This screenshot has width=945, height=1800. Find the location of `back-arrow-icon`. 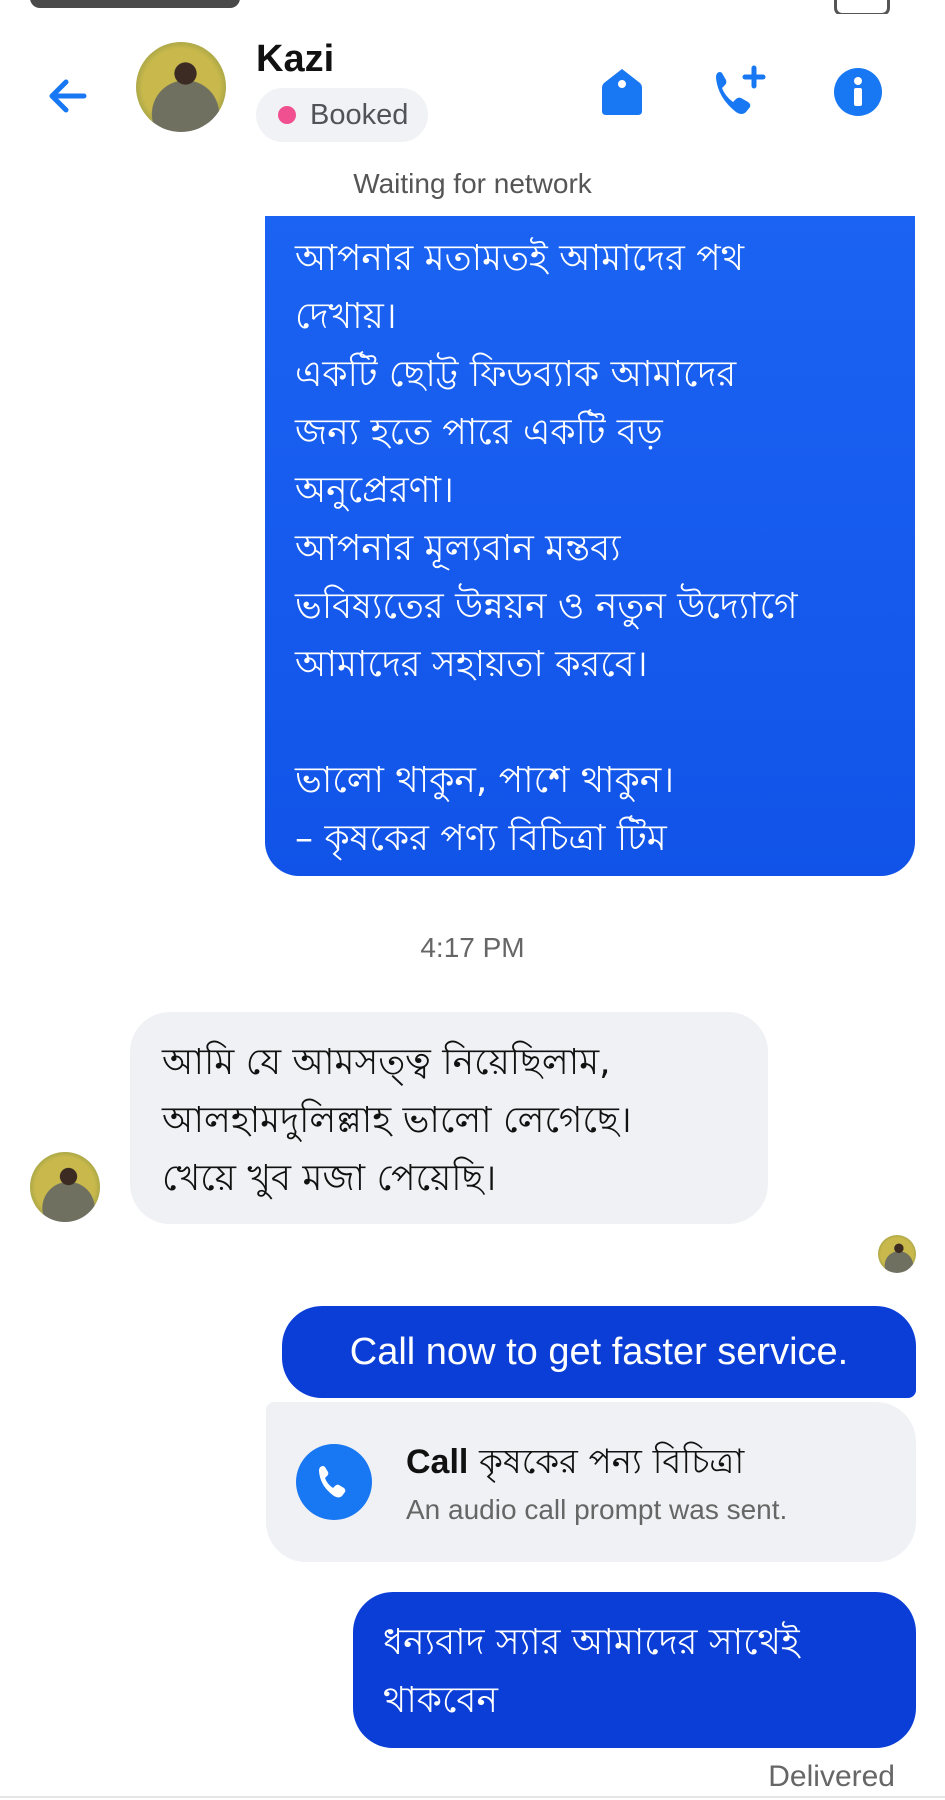

back-arrow-icon is located at coordinates (68, 96).